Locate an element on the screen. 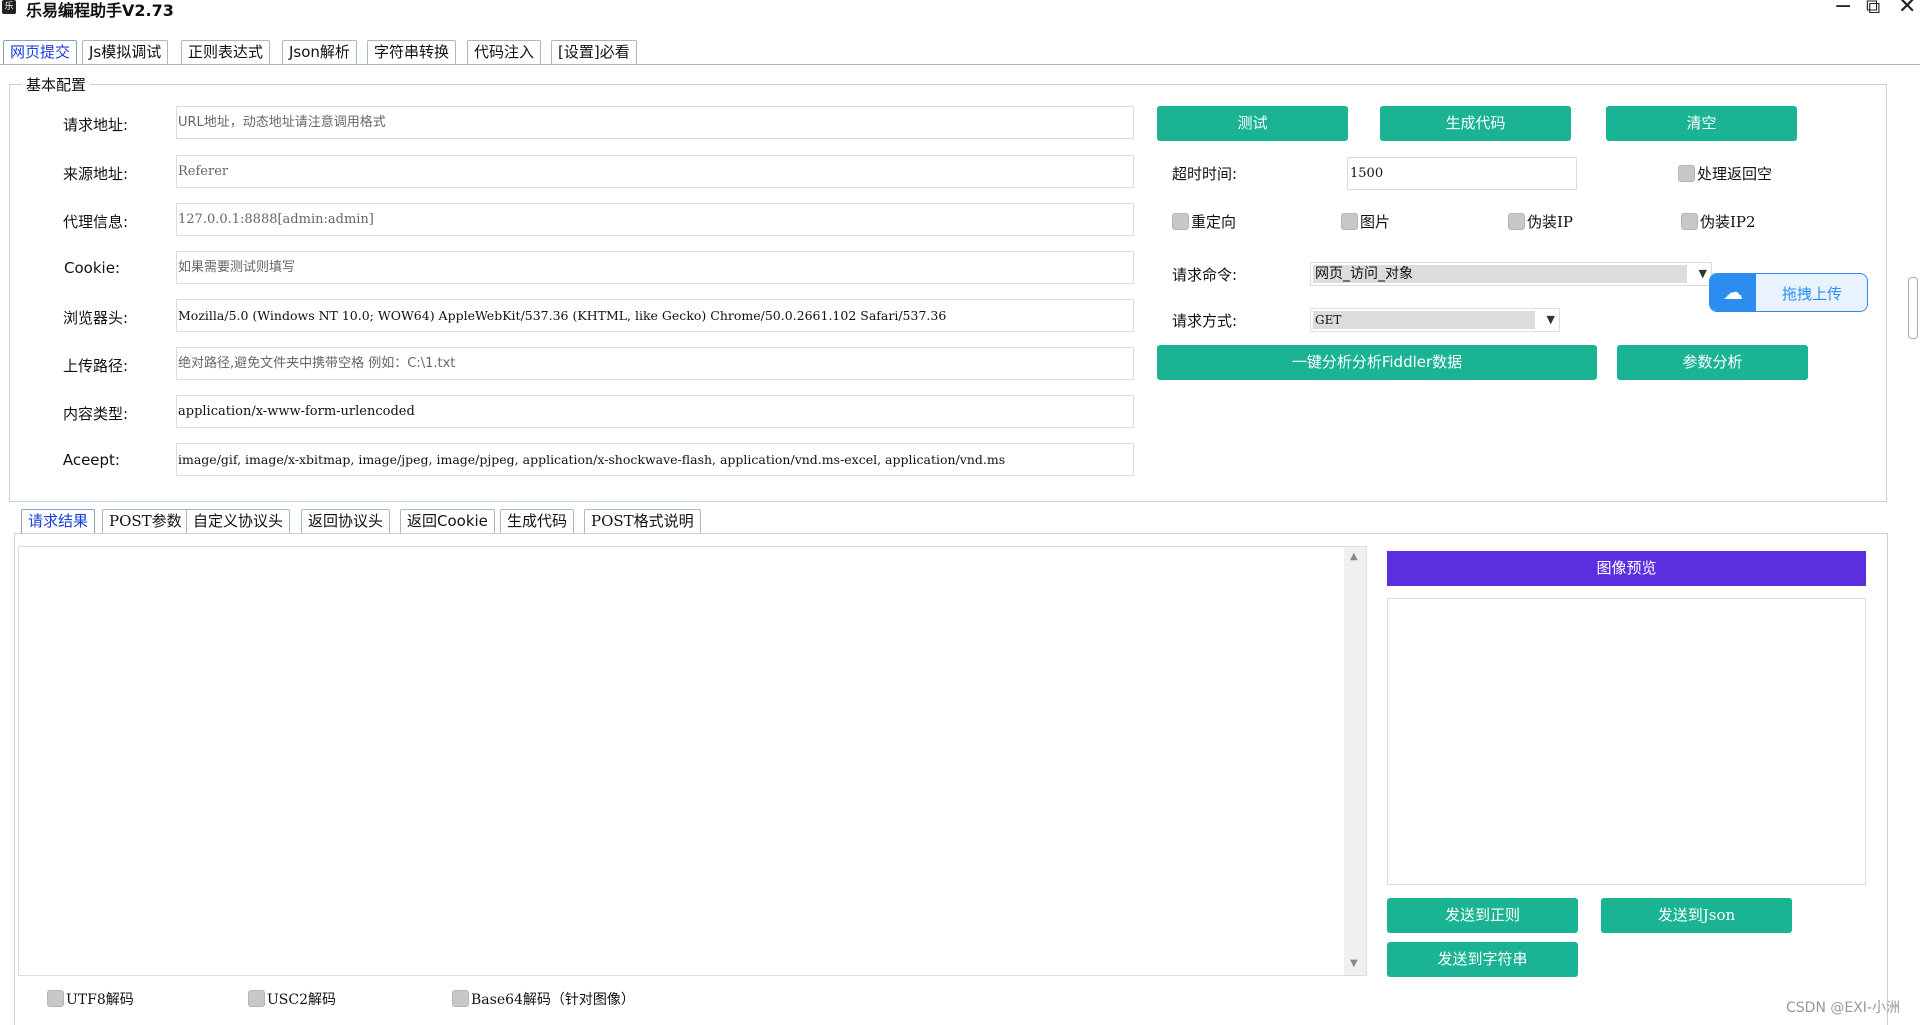 The image size is (1920, 1025). proxy-input: 127.0.0.1:8888[admin:admin] is located at coordinates (655, 219).